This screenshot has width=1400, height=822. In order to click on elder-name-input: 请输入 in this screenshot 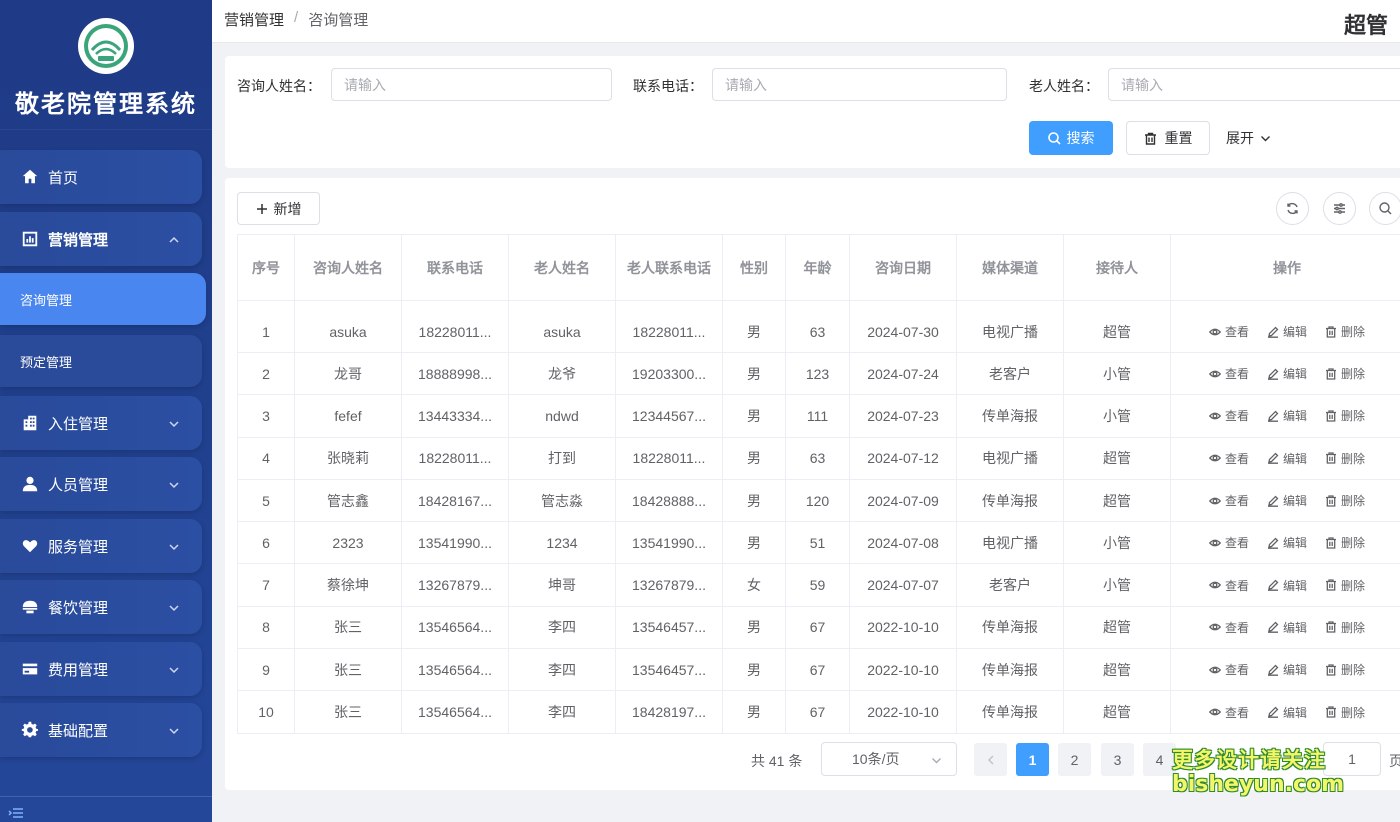, I will do `click(1254, 84)`.